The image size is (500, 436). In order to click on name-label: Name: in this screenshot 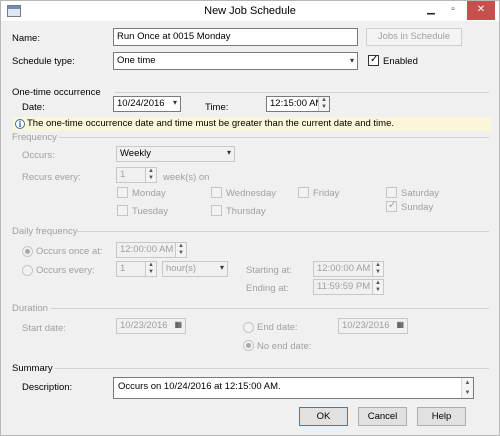, I will do `click(26, 38)`.